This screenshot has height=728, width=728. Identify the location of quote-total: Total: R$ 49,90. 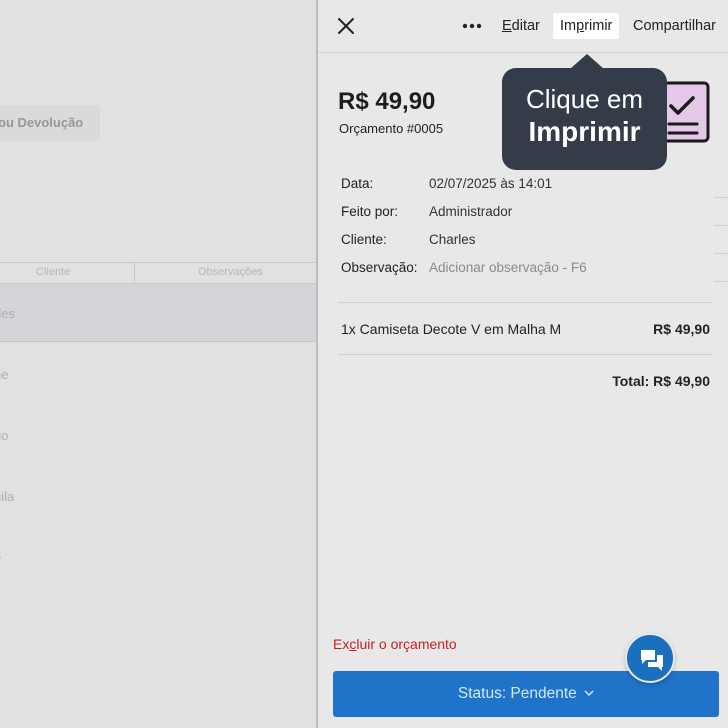
(661, 381).